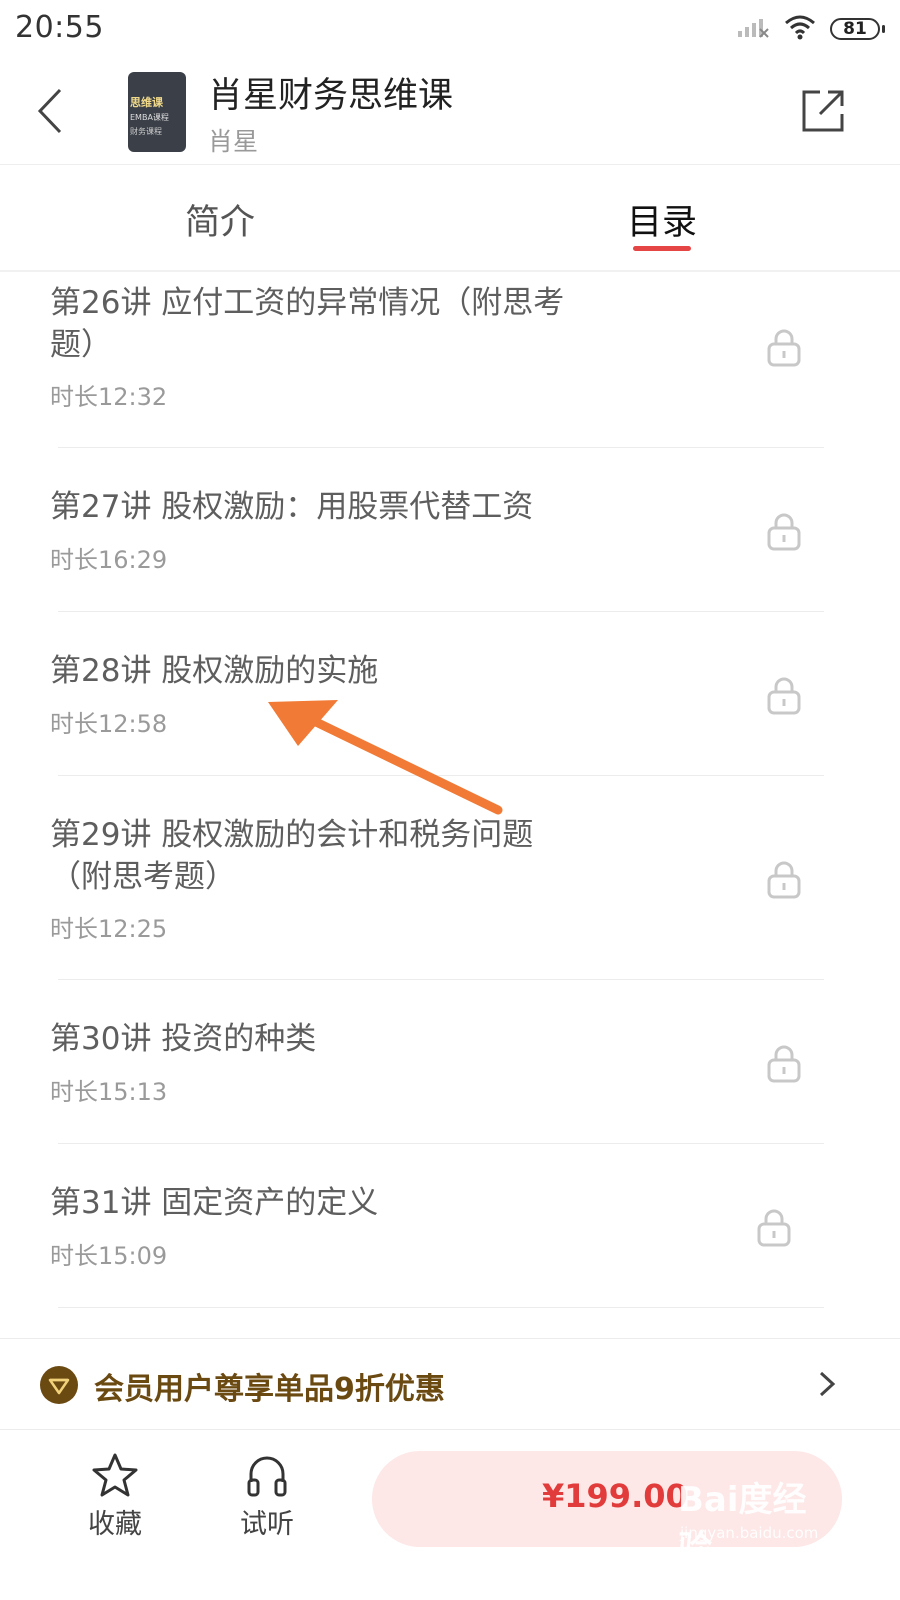  What do you see at coordinates (662, 219) in the screenshot?
I see `tab-catalog: 目录` at bounding box center [662, 219].